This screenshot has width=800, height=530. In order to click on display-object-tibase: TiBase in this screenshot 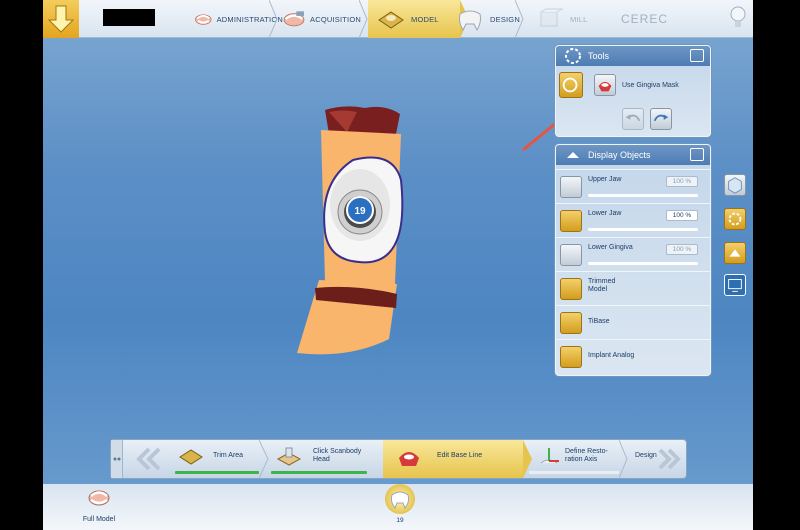, I will do `click(633, 322)`.